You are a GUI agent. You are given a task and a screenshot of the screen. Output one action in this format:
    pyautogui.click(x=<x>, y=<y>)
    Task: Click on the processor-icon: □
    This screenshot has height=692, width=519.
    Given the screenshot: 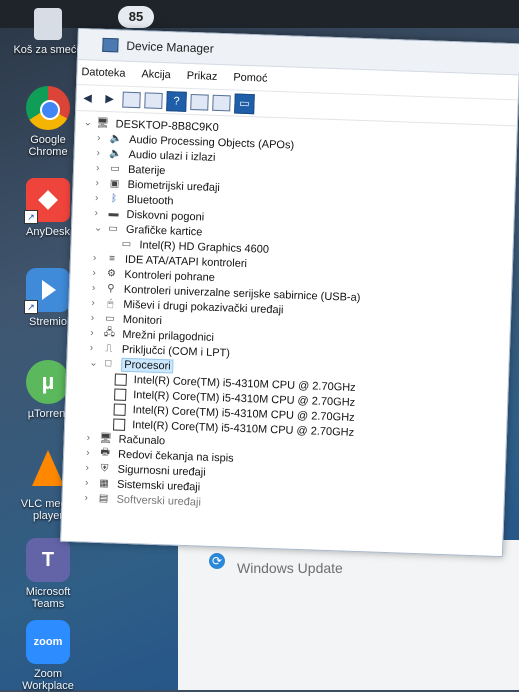 What is the action you would take?
    pyautogui.click(x=108, y=364)
    